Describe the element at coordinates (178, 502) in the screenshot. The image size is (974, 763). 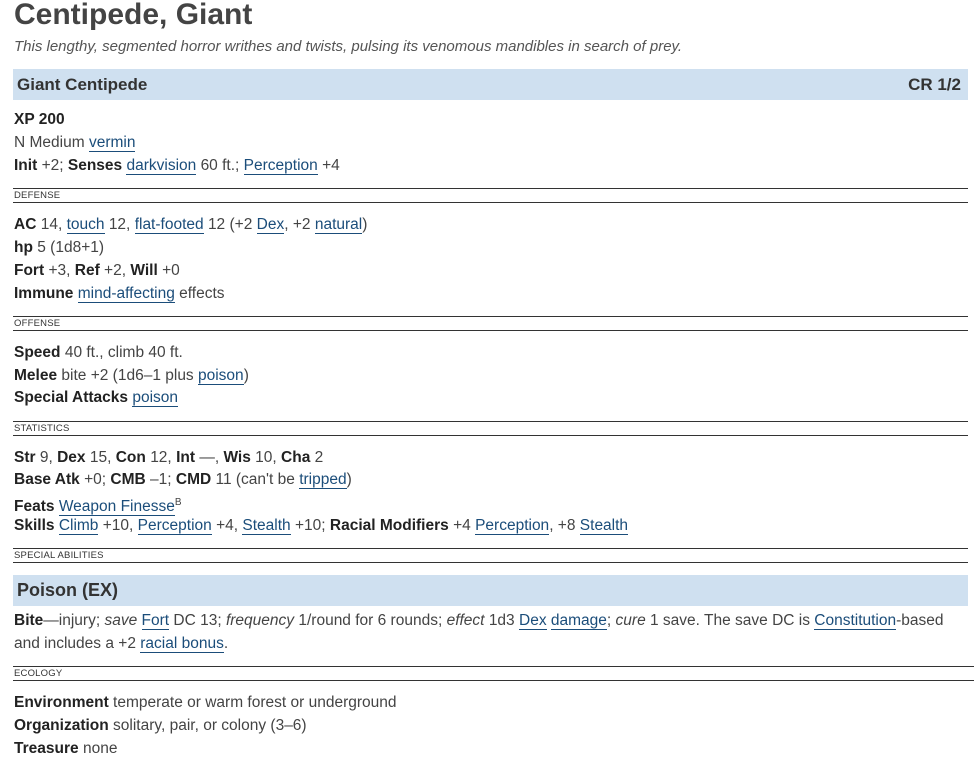
I see `bonus-feat-marker: B` at that location.